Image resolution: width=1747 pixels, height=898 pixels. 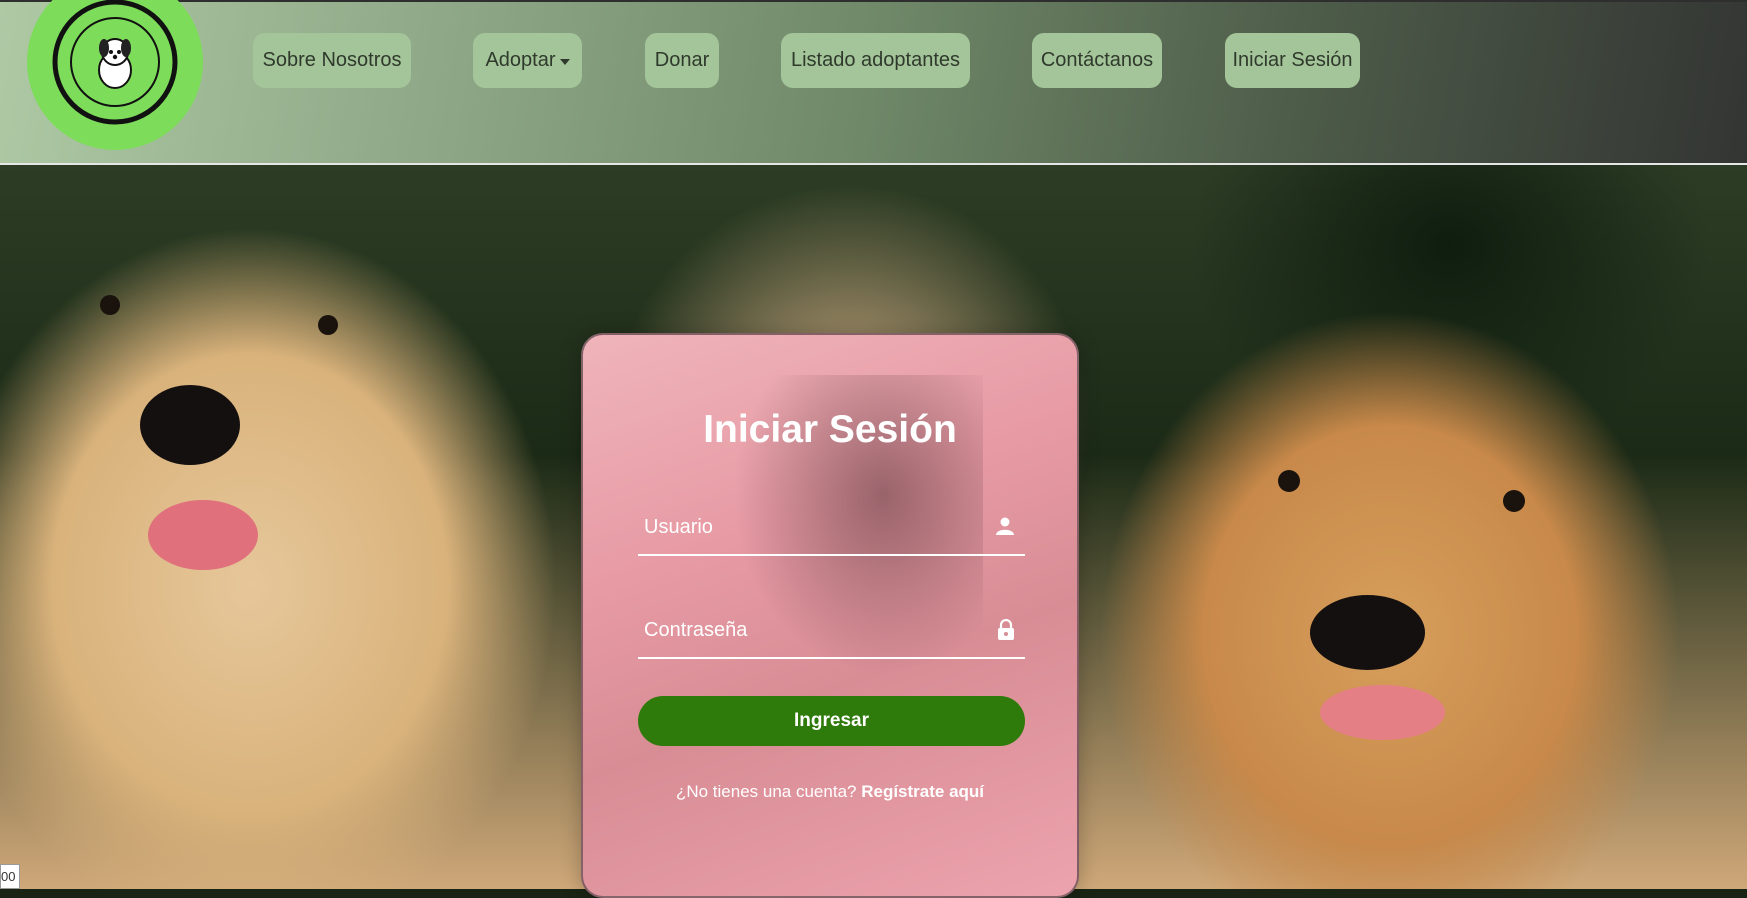 I want to click on caret-down-icon, so click(x=564, y=61).